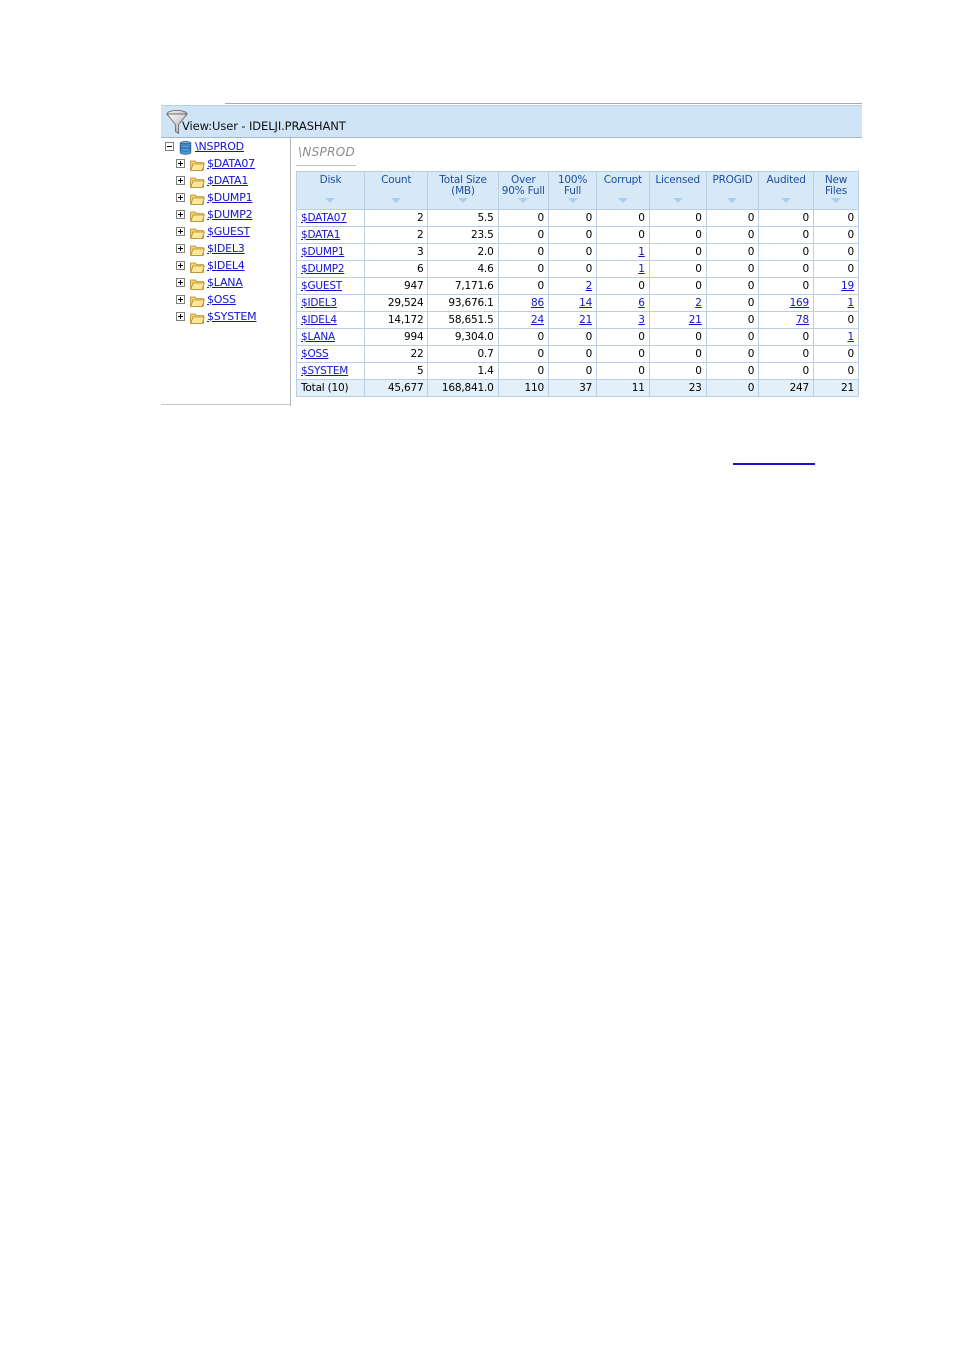 This screenshot has height=1350, width=954. Describe the element at coordinates (774, 458) in the screenshot. I see `empty-hyperlink-underline` at that location.